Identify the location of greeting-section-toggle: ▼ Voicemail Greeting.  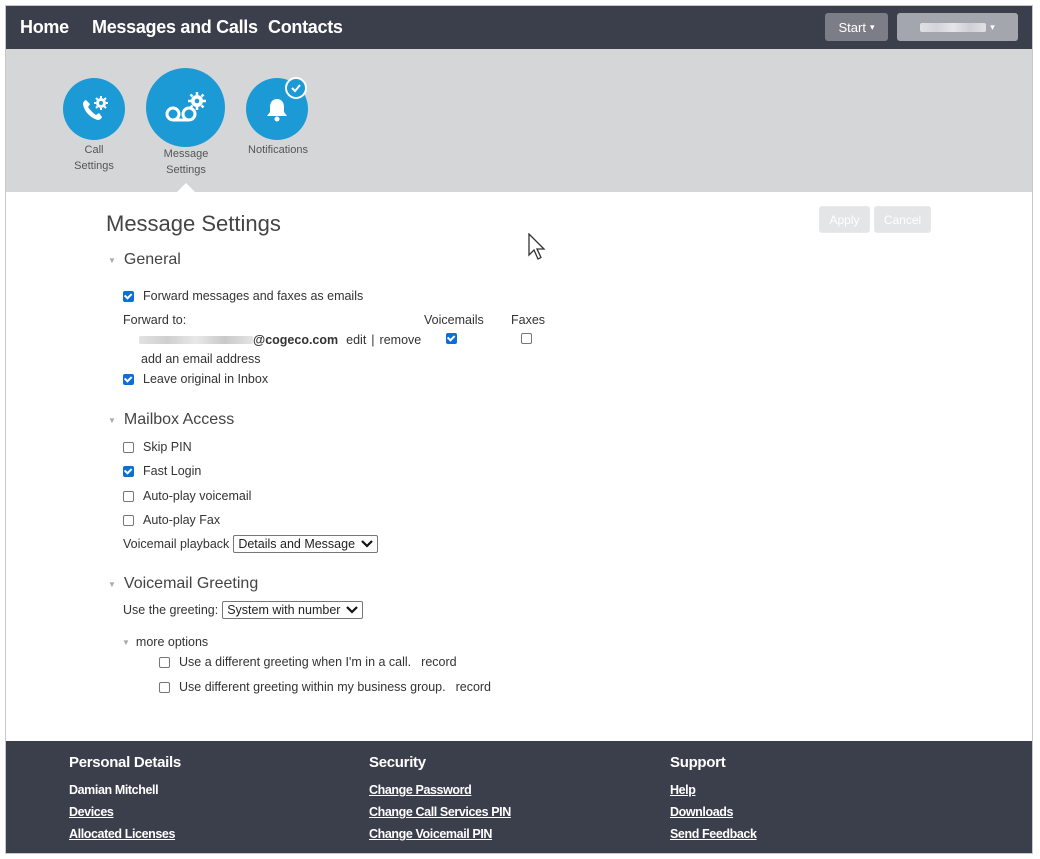
(183, 584).